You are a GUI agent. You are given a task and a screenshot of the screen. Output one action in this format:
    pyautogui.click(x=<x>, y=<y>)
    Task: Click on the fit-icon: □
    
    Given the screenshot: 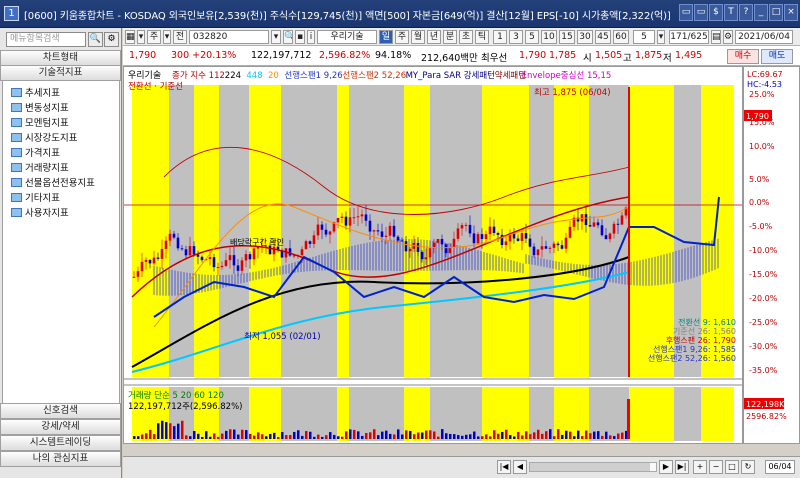 What is the action you would take?
    pyautogui.click(x=732, y=467)
    